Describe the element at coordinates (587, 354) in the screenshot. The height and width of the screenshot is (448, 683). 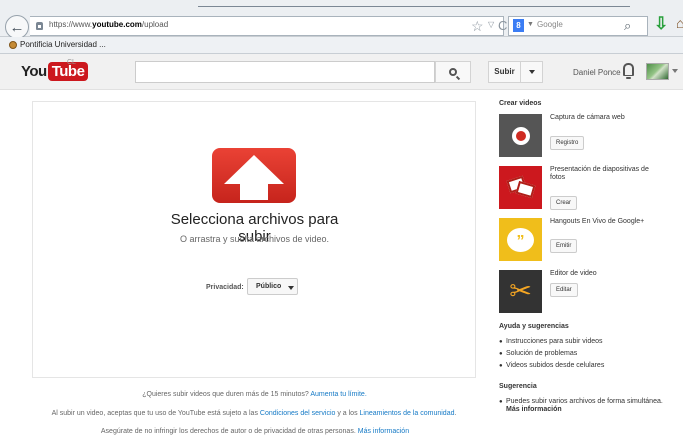
I see `help-link-troubleshooting: ● Solución de problemas` at that location.